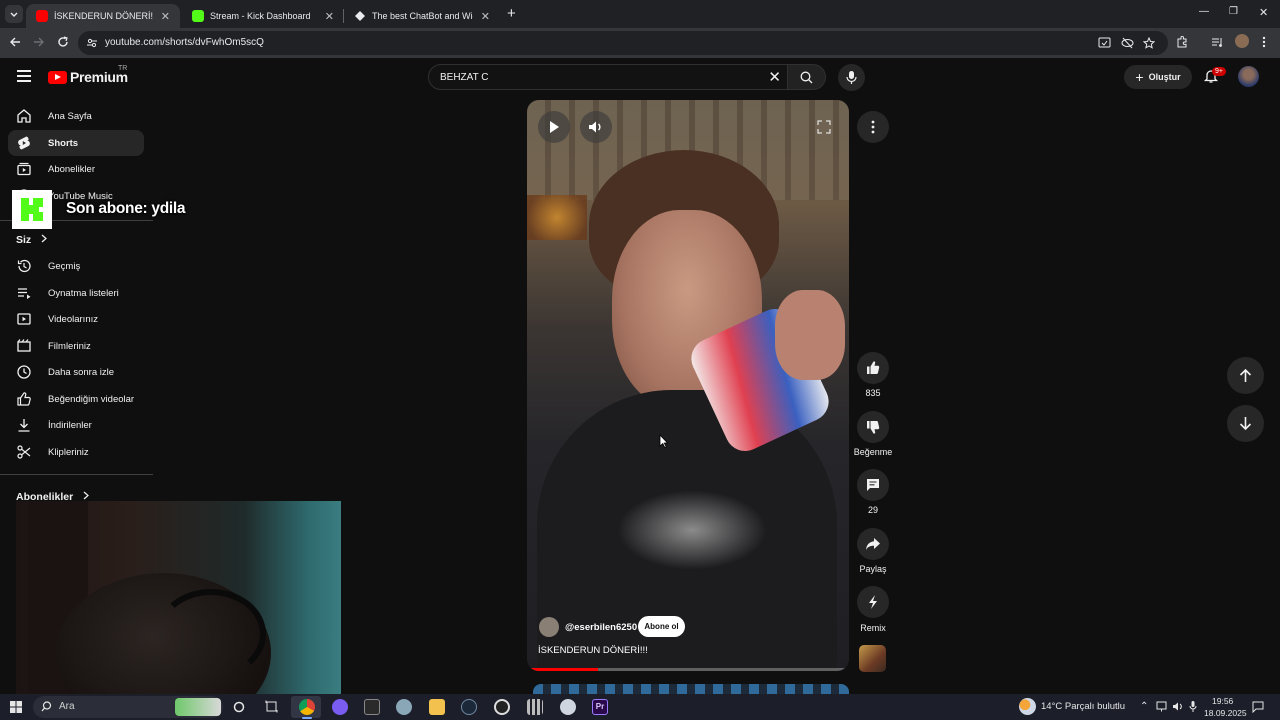 The width and height of the screenshot is (1280, 720). What do you see at coordinates (661, 626) in the screenshot?
I see `subscribe-button: Abone ol` at bounding box center [661, 626].